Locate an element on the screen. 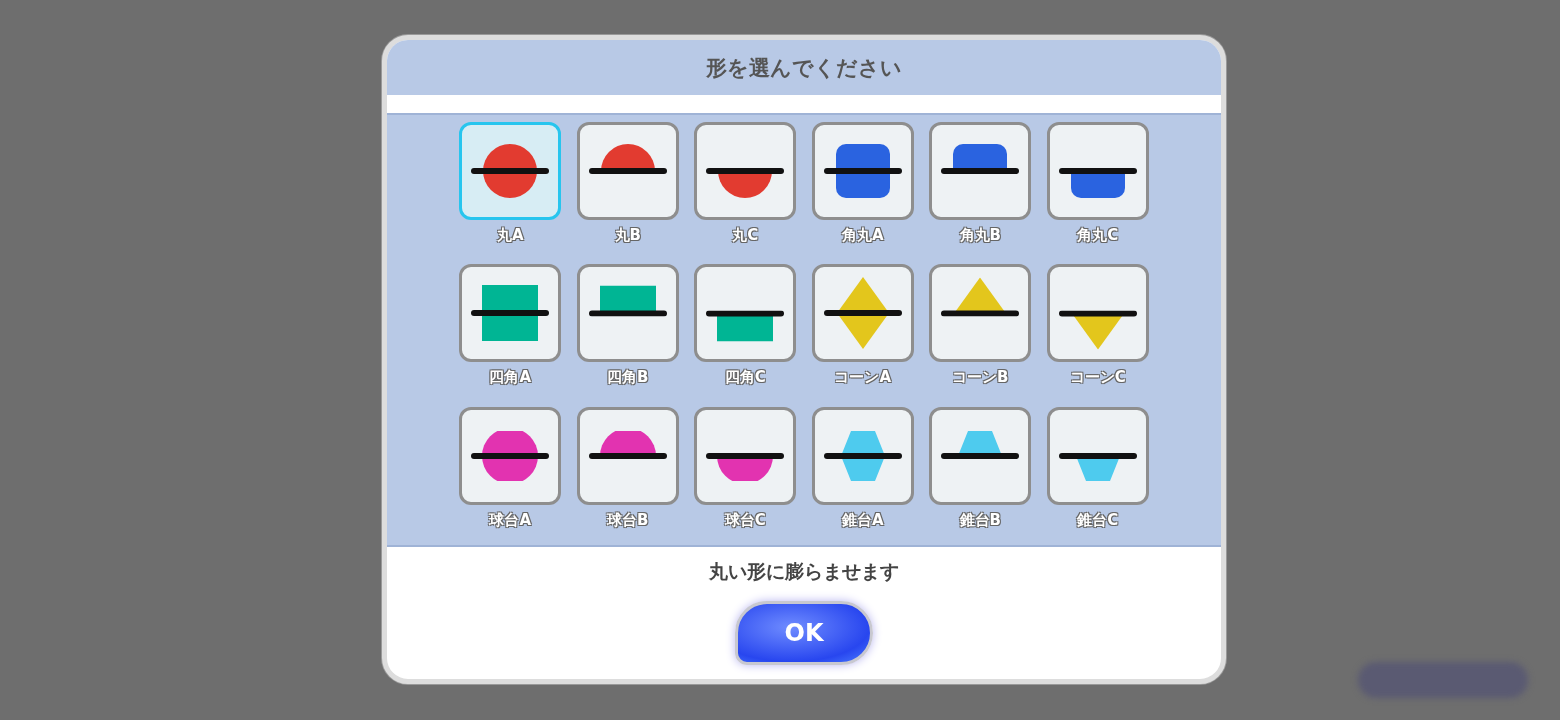 This screenshot has width=1560, height=720. shape-label: 角丸C is located at coordinates (1098, 235).